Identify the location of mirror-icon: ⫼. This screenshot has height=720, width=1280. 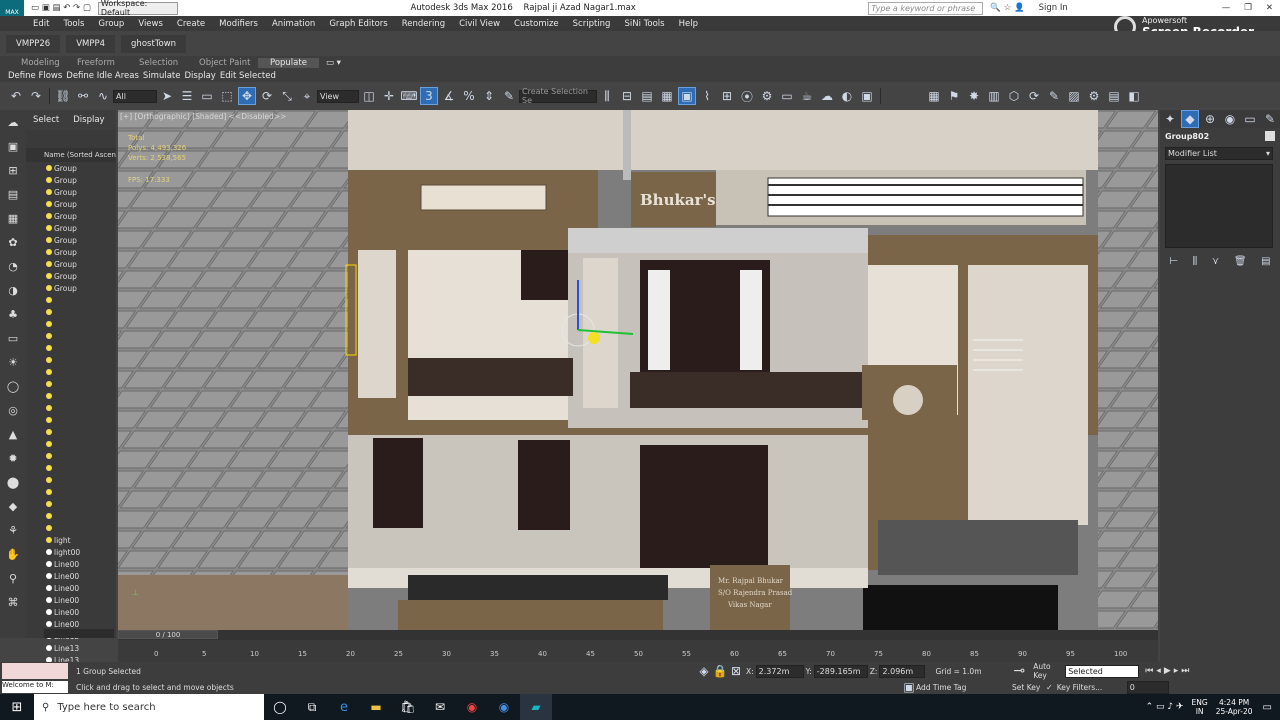
(607, 96).